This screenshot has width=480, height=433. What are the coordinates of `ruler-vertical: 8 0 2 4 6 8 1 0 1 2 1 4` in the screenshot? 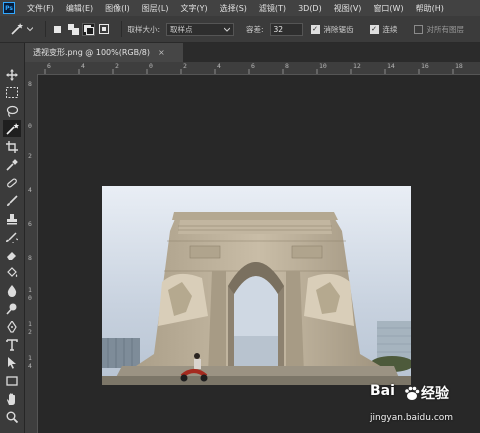 It's located at (31, 253).